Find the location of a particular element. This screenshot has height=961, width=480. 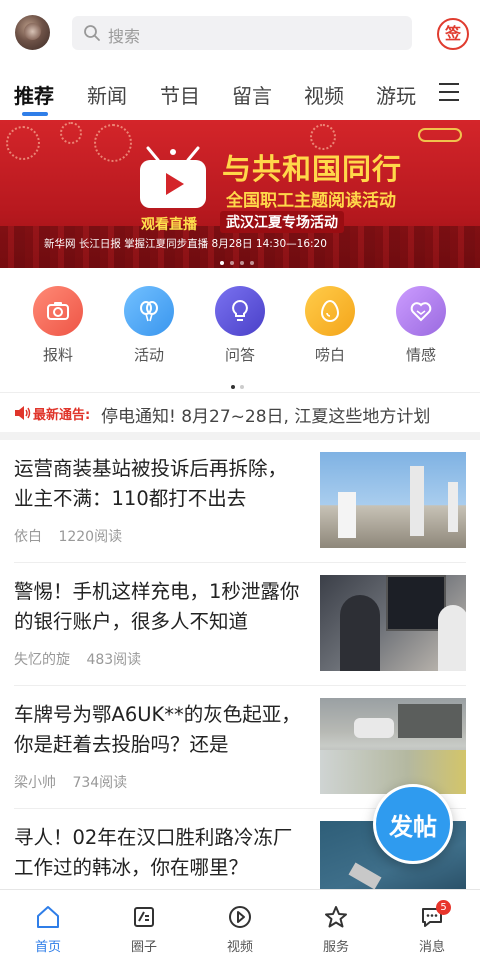

tab-programs: 节目 is located at coordinates (180, 94).